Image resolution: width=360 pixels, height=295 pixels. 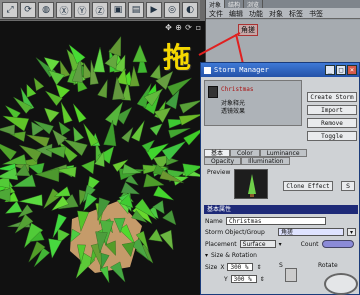 I want to click on size-rotation-row: ▾ Size & Rotation, so click(x=231, y=255).